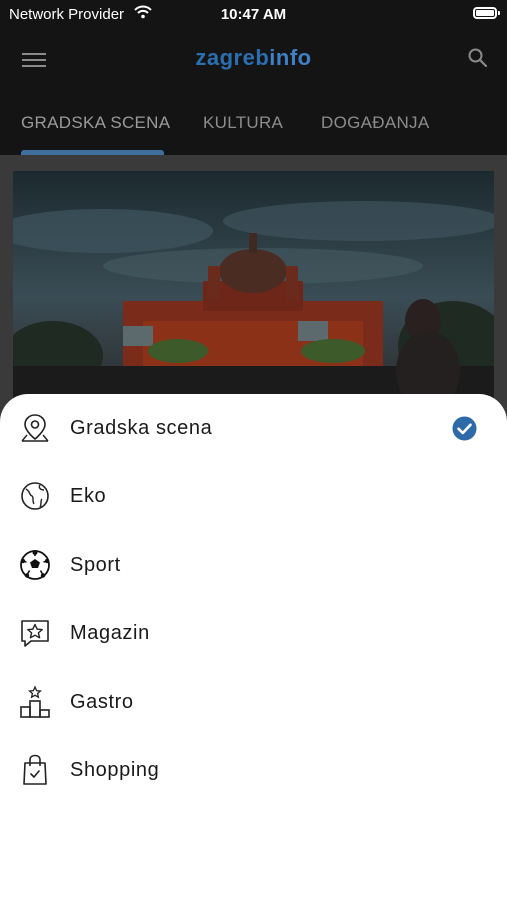 The height and width of the screenshot is (900, 507). Describe the element at coordinates (290, 57) in the screenshot. I see `logo-text-info: info` at that location.